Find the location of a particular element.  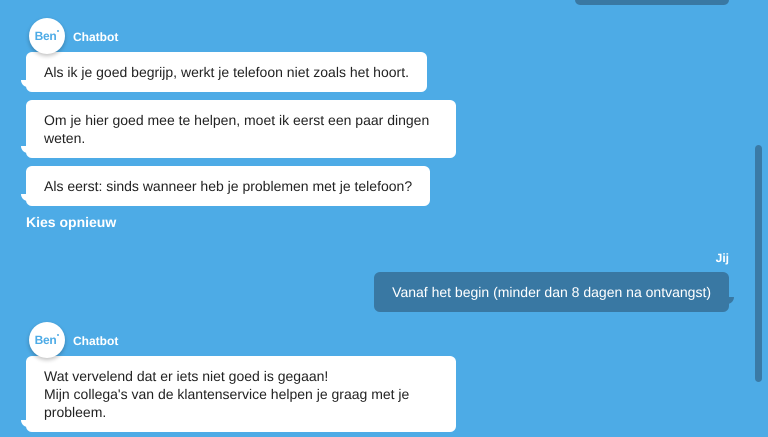

scrollbar-thumb is located at coordinates (758, 263).